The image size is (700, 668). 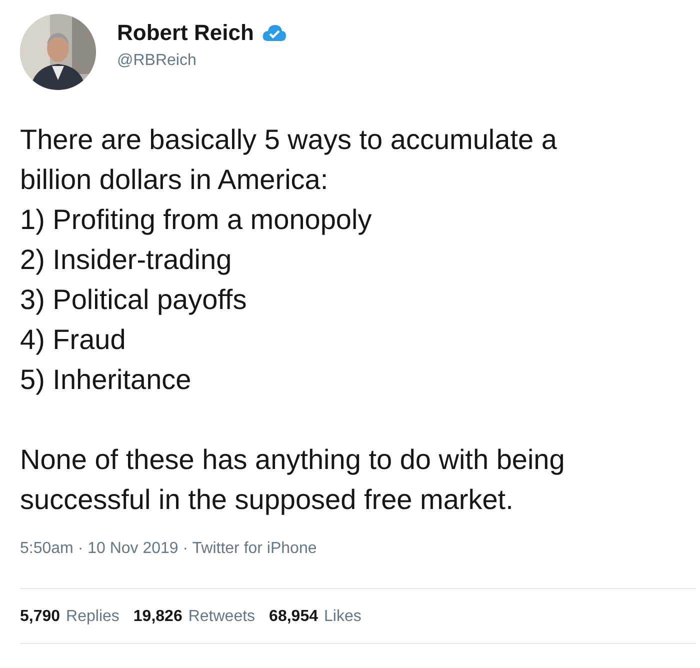 What do you see at coordinates (93, 617) in the screenshot?
I see `stat-label: Replies` at bounding box center [93, 617].